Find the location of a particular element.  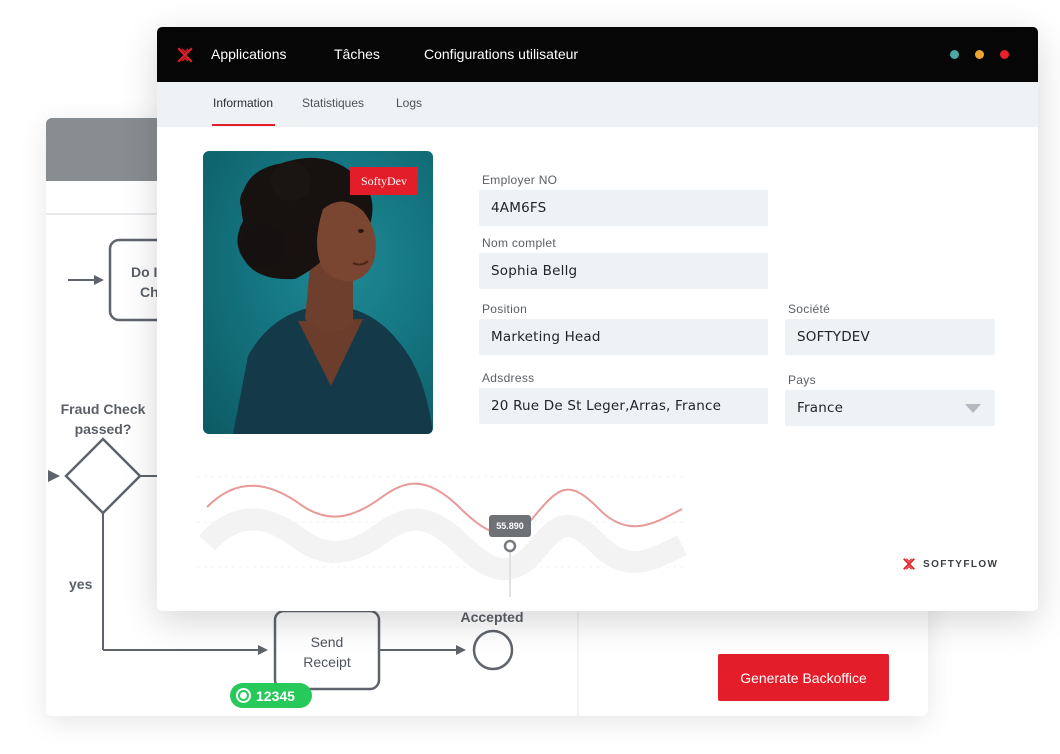

tab-logs: Logs is located at coordinates (409, 104).